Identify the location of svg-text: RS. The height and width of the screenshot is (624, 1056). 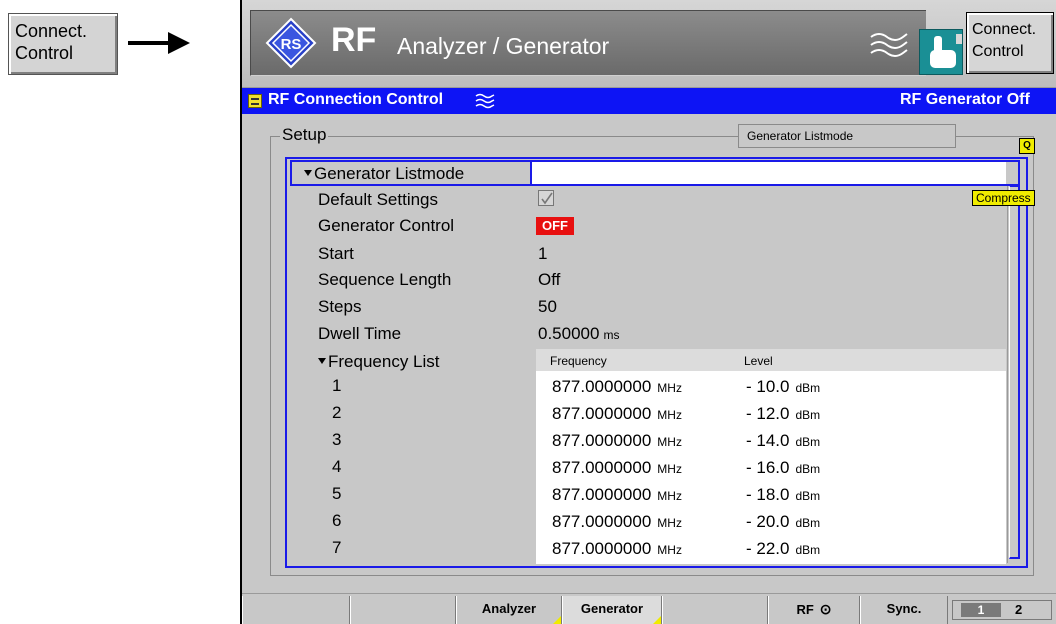
(291, 44).